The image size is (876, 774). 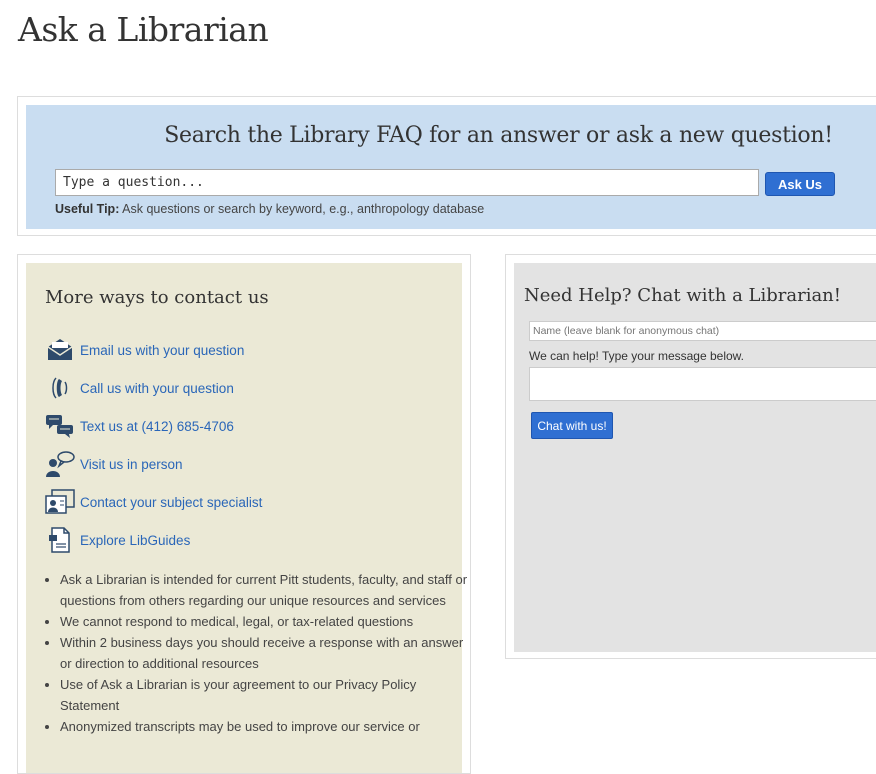 I want to click on contact-item-libguides: Explore LibGuides, so click(x=153, y=540).